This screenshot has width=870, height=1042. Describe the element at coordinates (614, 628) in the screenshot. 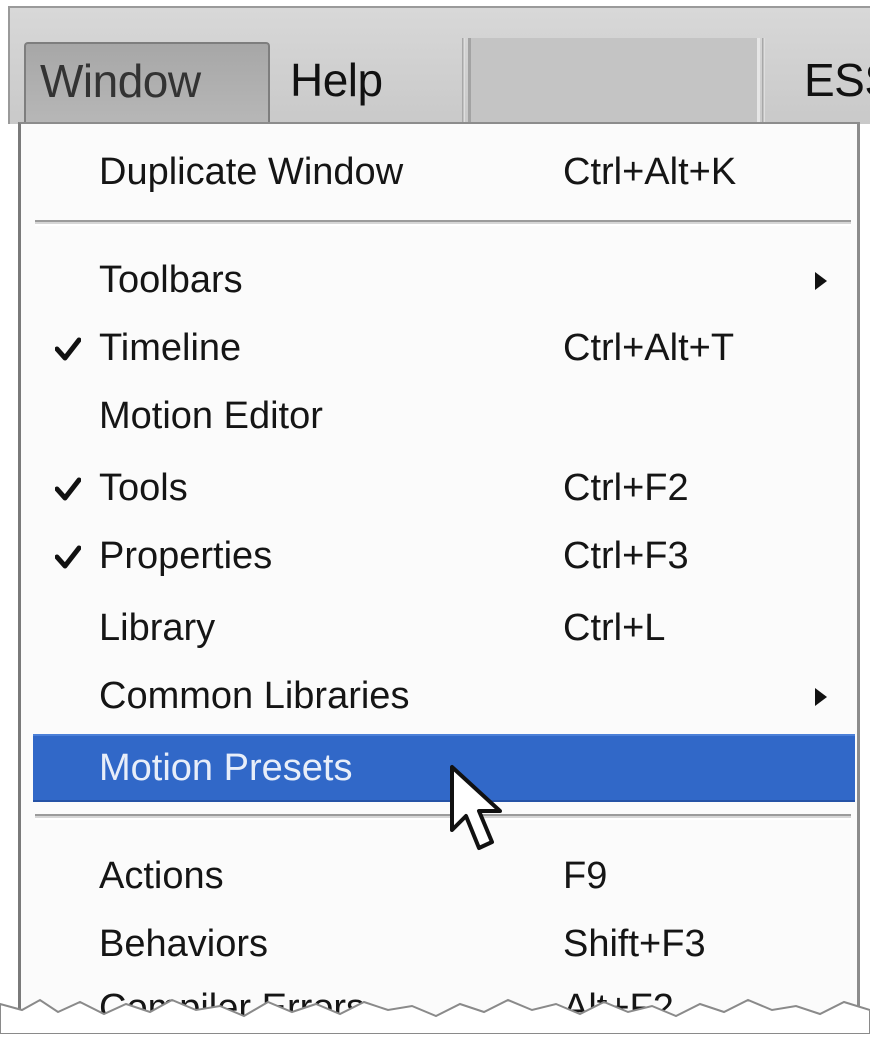

I see `menu-item-shortcut: Ctrl+L` at that location.